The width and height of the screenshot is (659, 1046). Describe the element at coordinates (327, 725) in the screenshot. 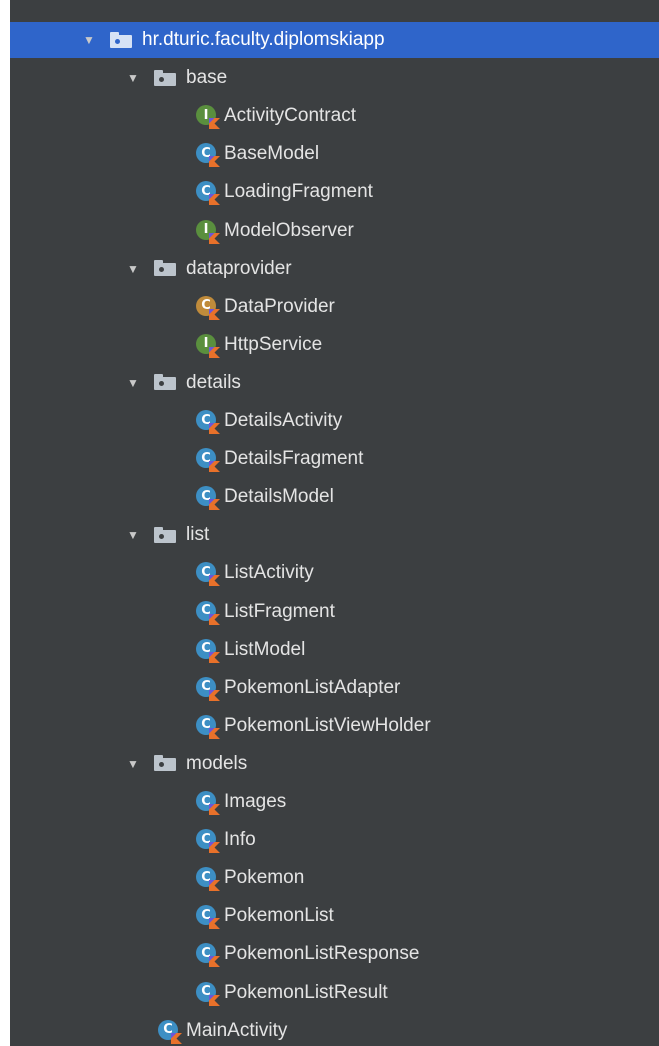

I see `tree-row-label: PokemonListViewHolder` at that location.